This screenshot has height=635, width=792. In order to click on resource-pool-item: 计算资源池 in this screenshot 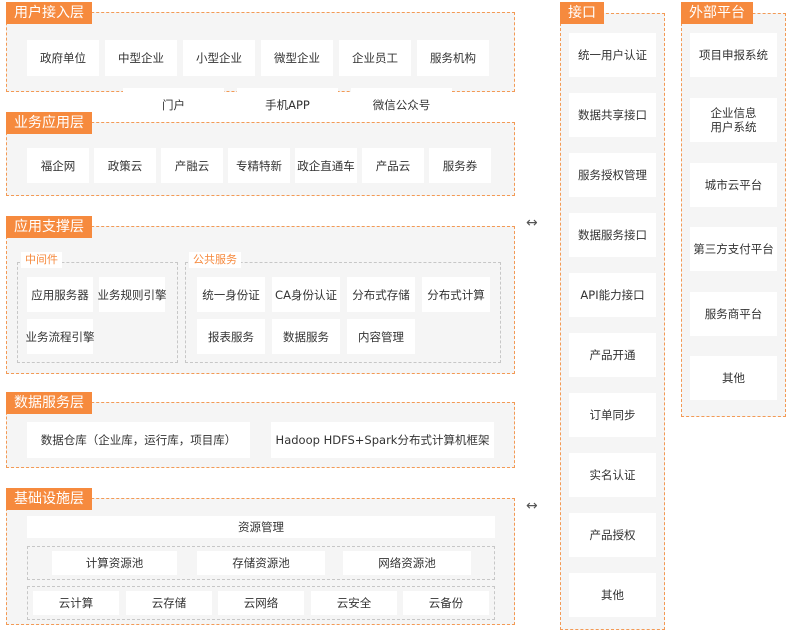, I will do `click(114, 563)`.